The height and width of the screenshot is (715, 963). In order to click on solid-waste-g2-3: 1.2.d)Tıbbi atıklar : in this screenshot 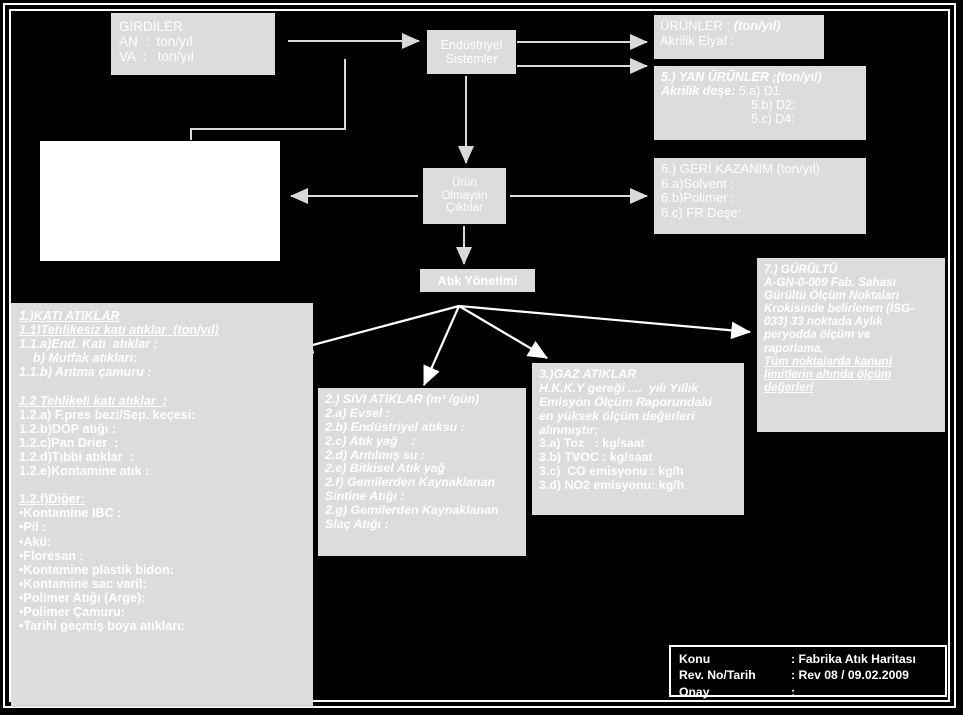, I will do `click(76, 456)`.